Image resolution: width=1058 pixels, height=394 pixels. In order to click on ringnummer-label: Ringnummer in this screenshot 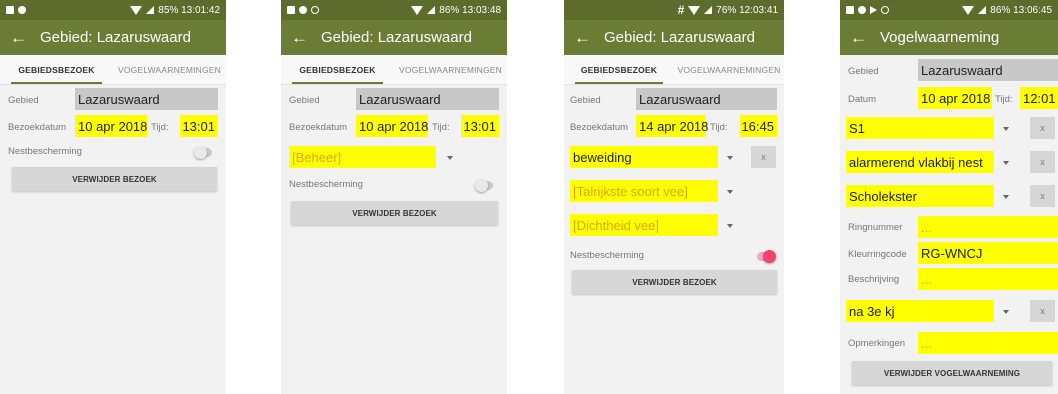, I will do `click(875, 227)`.